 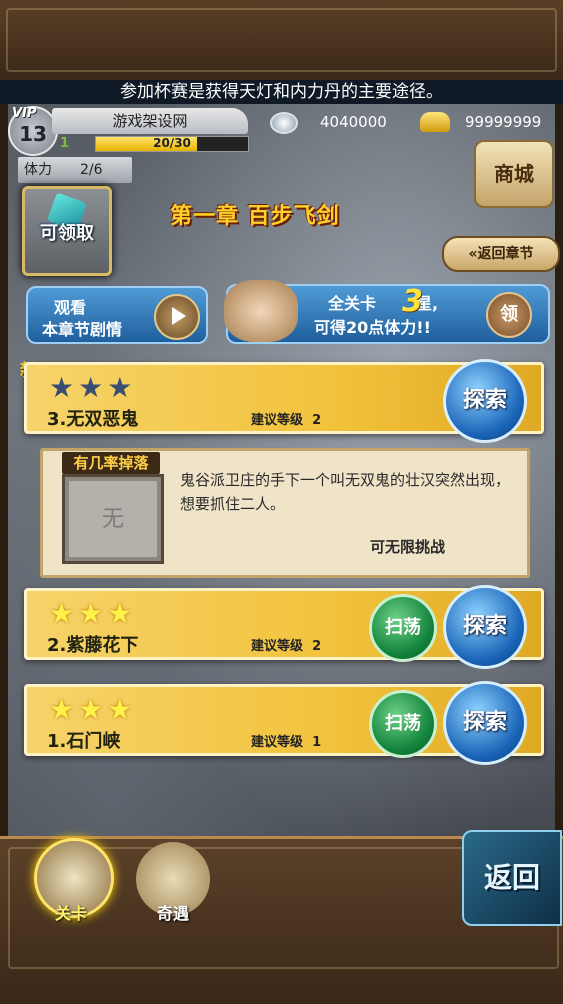 What do you see at coordinates (67, 233) in the screenshot?
I see `claim-label: 可领取` at bounding box center [67, 233].